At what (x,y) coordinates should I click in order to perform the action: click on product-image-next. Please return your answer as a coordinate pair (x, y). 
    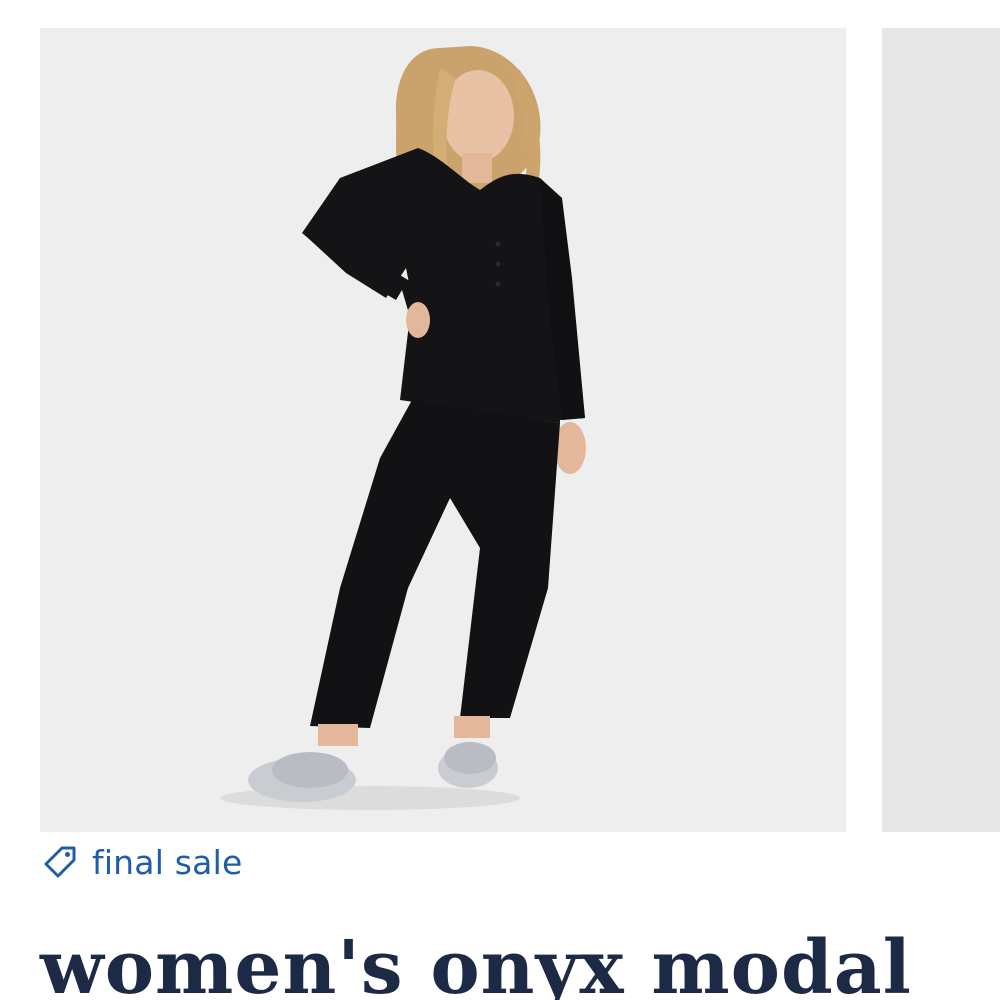
    Looking at the image, I should click on (941, 430).